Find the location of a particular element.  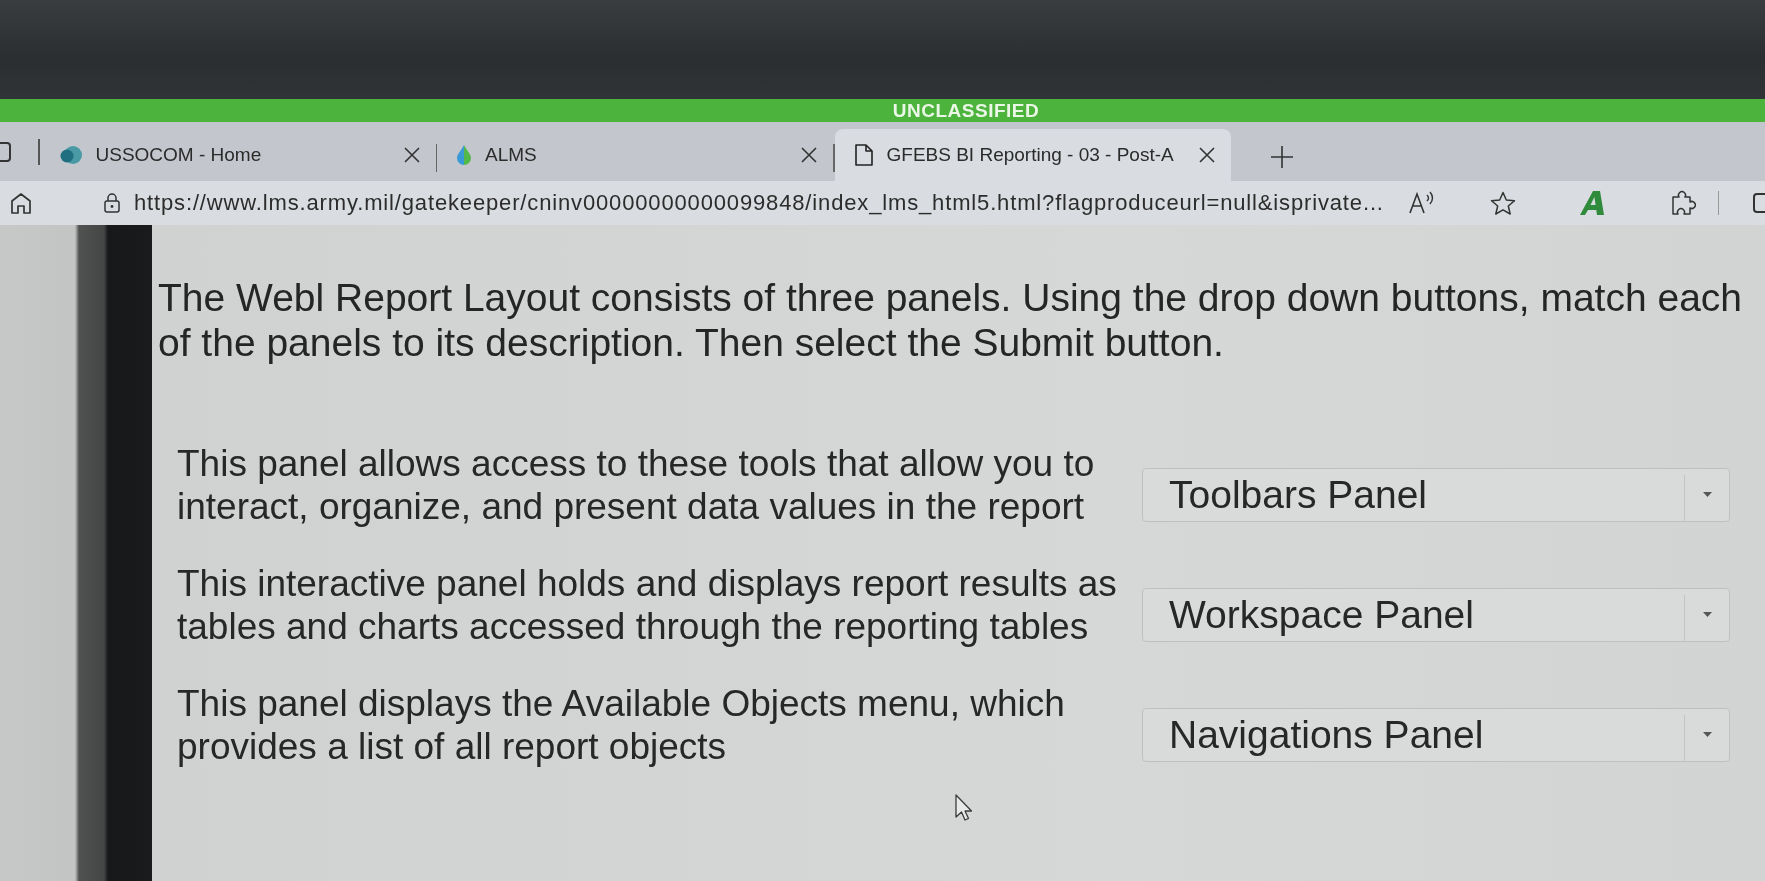

browser-tab: USSOCOM - Home is located at coordinates (237, 155).